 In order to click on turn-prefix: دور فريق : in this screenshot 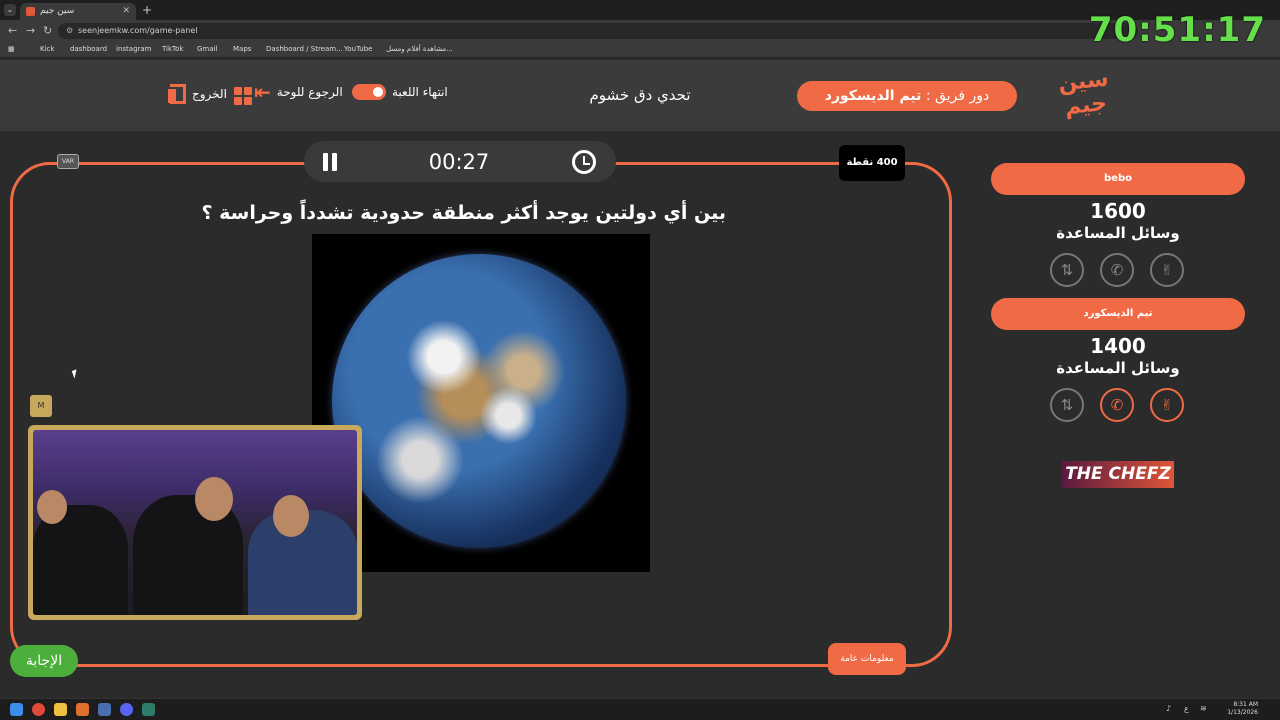, I will do `click(957, 96)`.